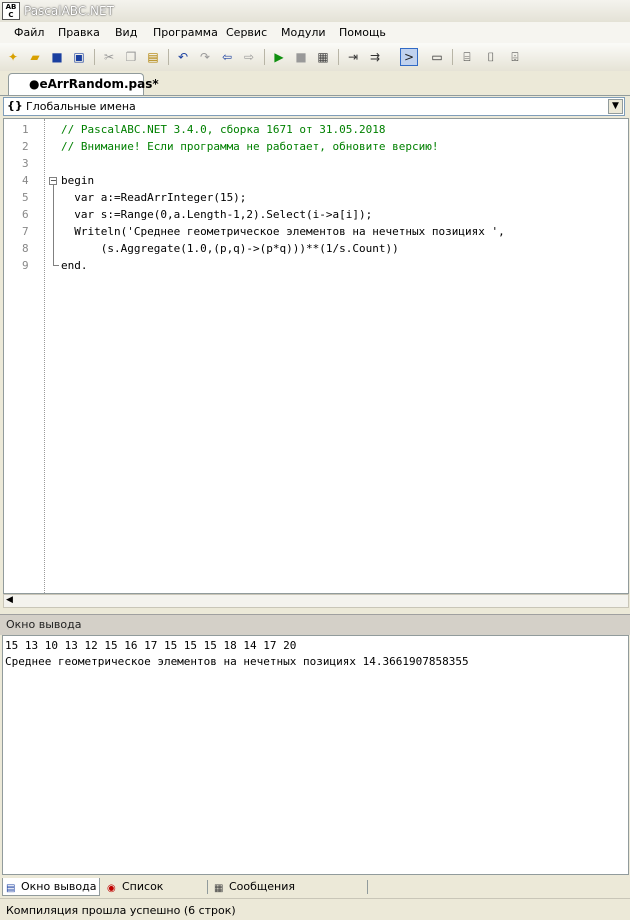 This screenshot has height=920, width=630. What do you see at coordinates (25, 248) in the screenshot?
I see `line-number: 8` at bounding box center [25, 248].